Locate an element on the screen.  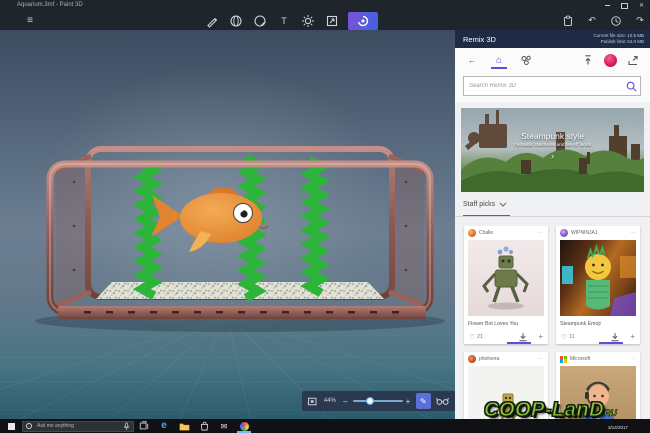
zoom-out-button: – is located at coordinates (345, 401).